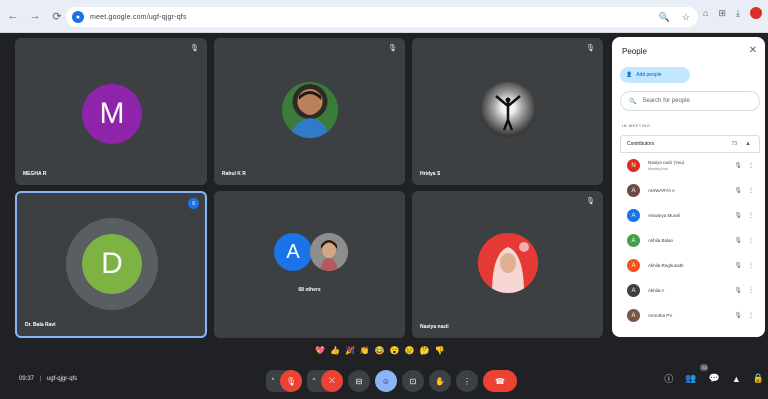 The width and height of the screenshot is (768, 399). I want to click on list-item: A AISWARYA A 🎙 ⋮, so click(690, 190).